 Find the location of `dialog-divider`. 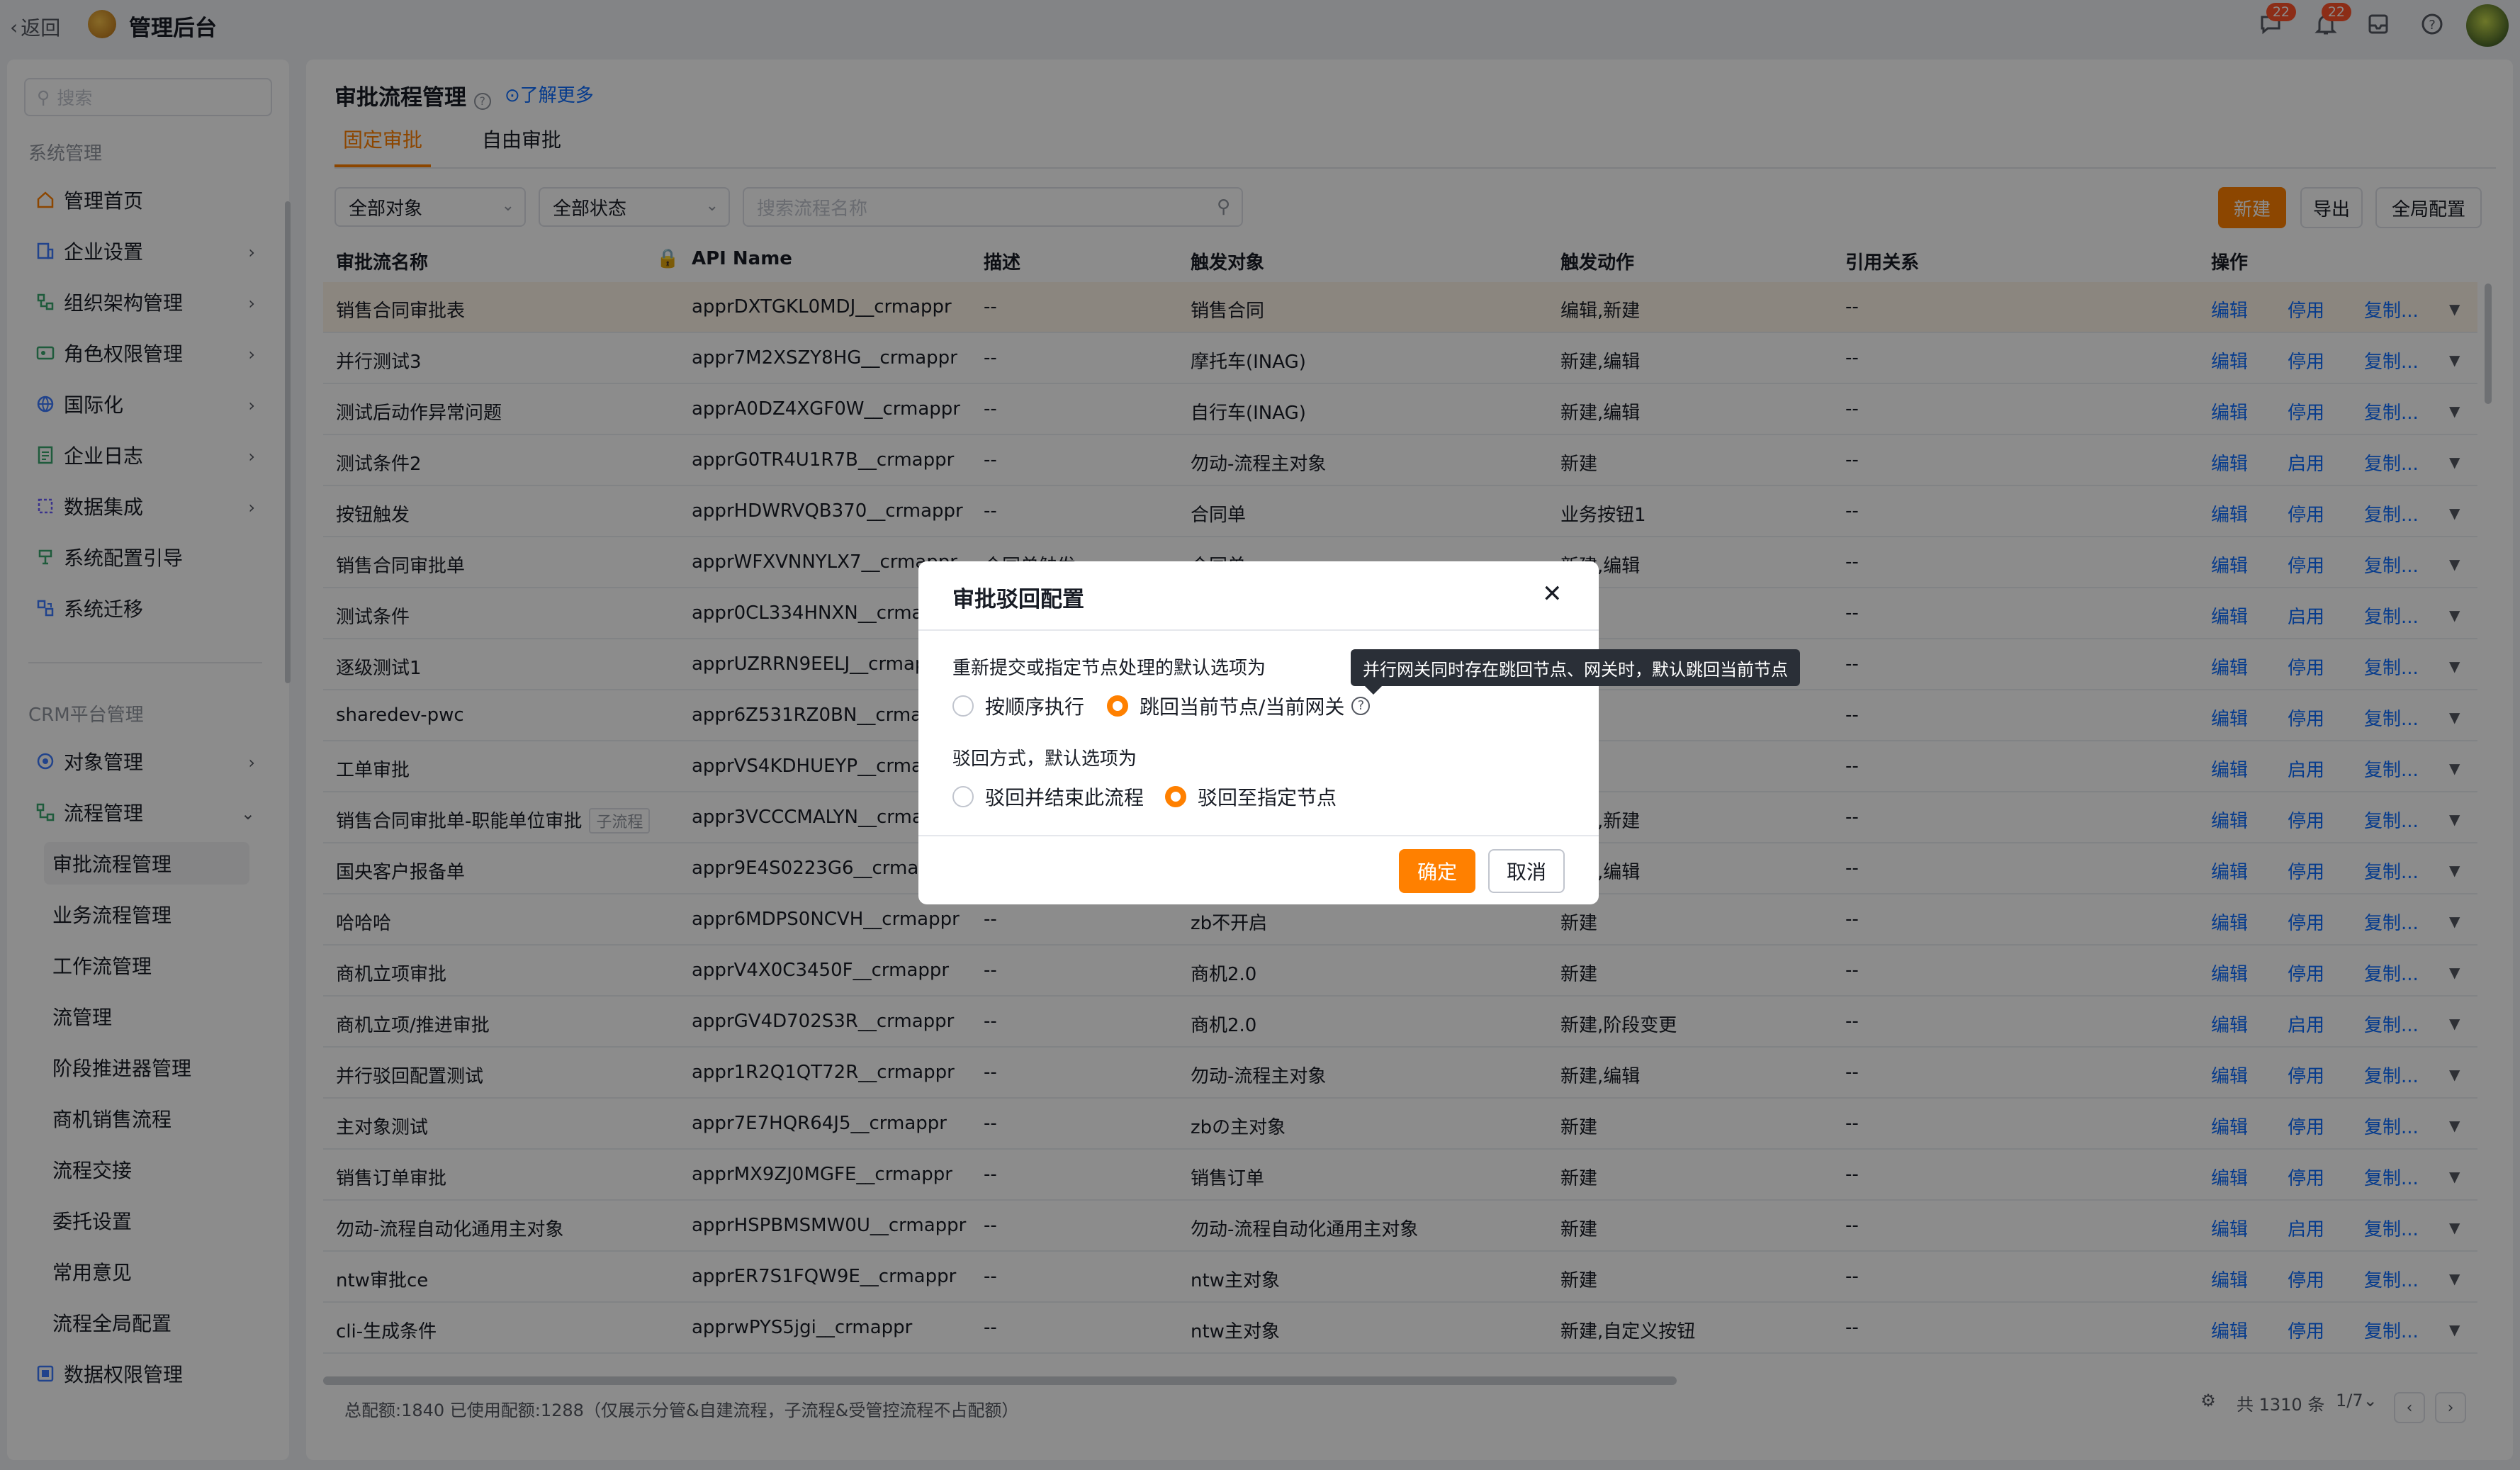

dialog-divider is located at coordinates (1258, 630).